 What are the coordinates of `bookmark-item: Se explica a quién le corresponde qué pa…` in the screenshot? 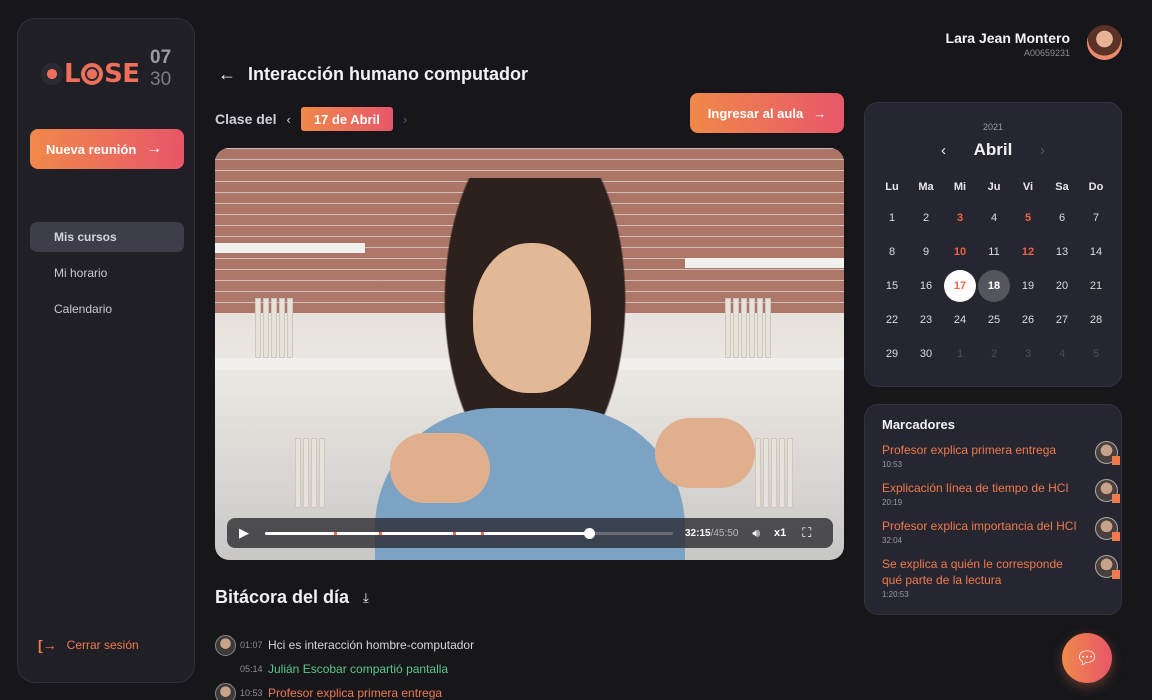 It's located at (1001, 577).